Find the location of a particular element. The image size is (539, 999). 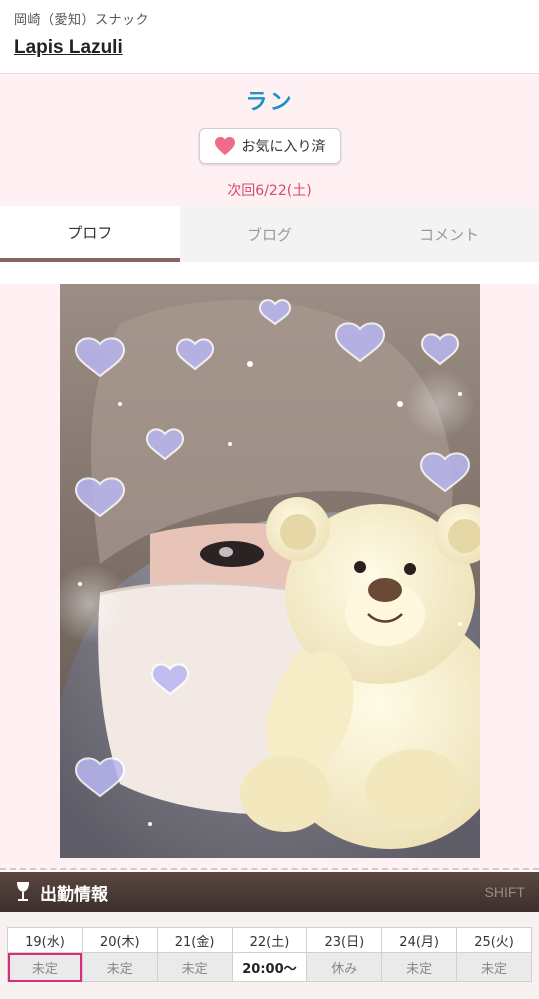

girl-name: ラン is located at coordinates (269, 102).